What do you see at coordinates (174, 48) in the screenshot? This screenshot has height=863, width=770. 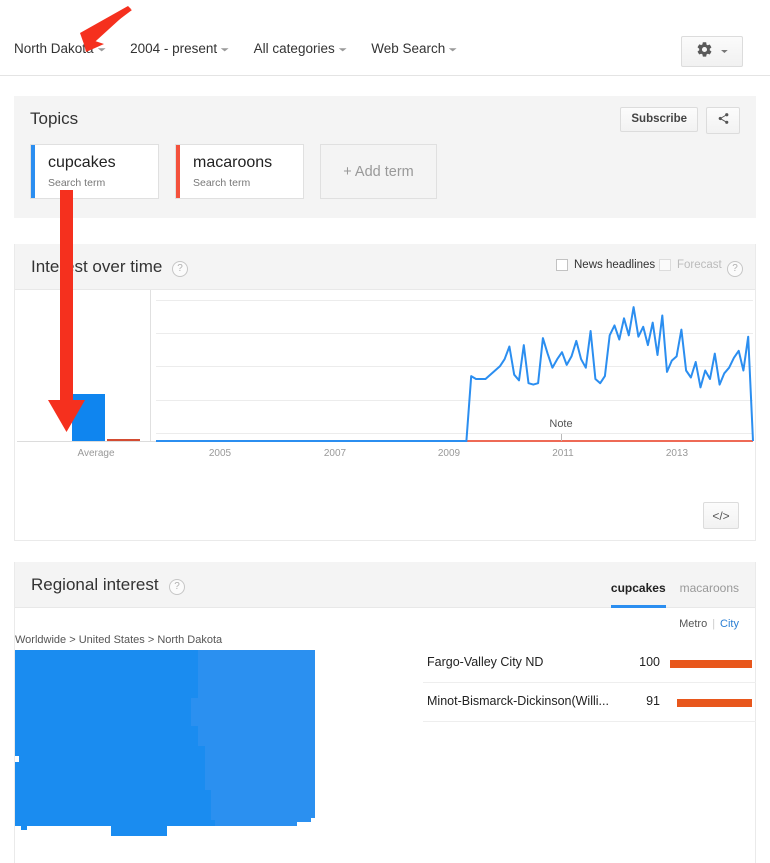 I see `time-range-selector-label: 2004 - present` at bounding box center [174, 48].